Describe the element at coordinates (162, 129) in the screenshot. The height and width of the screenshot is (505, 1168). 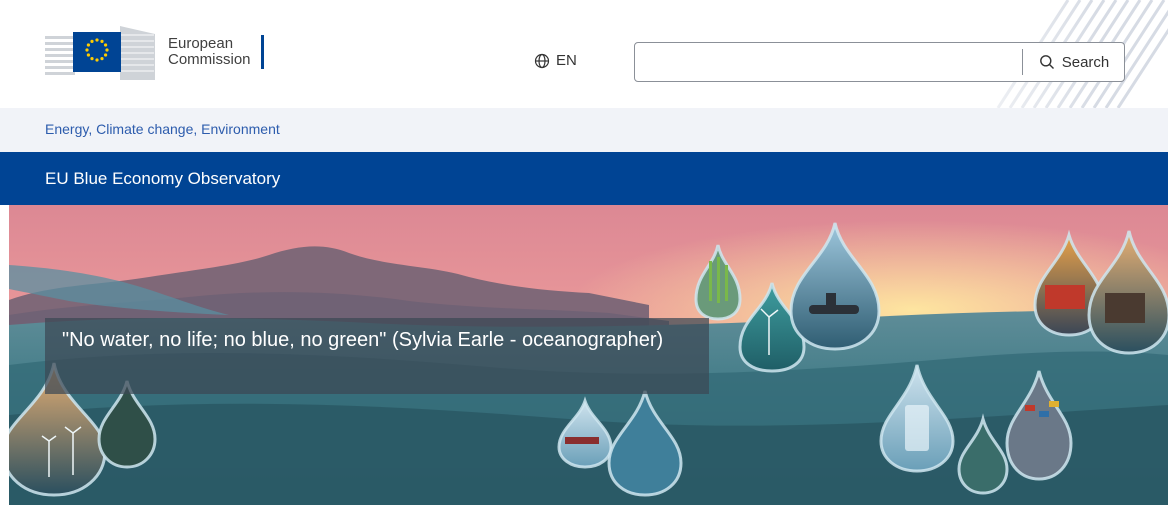
I see `breadcrumb-link: Energy, Climate change, Environment` at that location.